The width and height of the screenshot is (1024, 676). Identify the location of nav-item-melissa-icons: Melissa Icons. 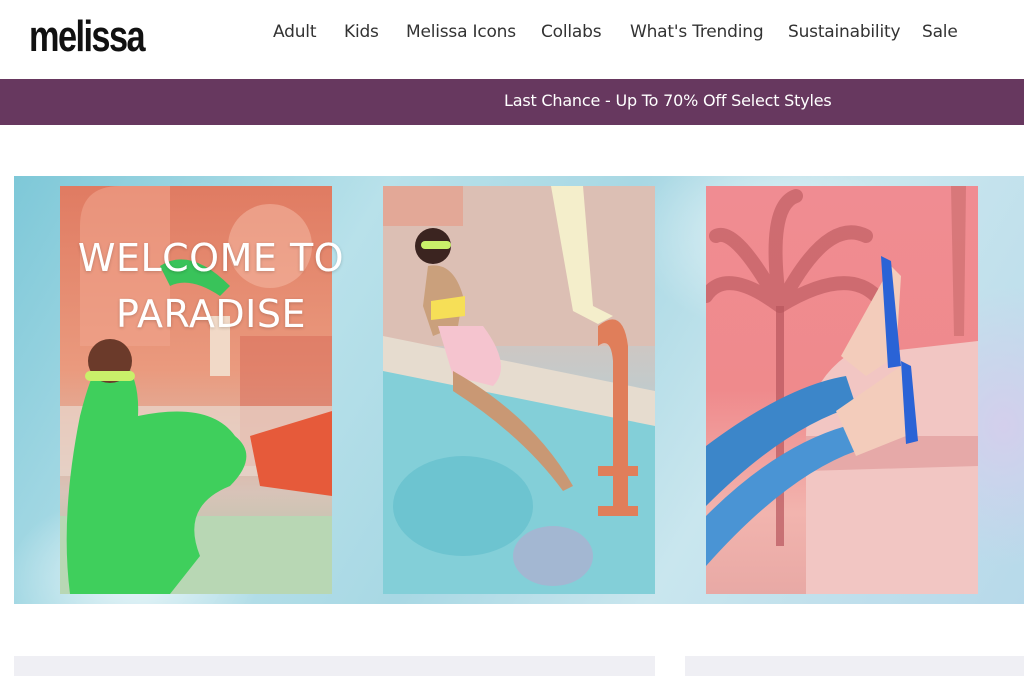
(461, 32).